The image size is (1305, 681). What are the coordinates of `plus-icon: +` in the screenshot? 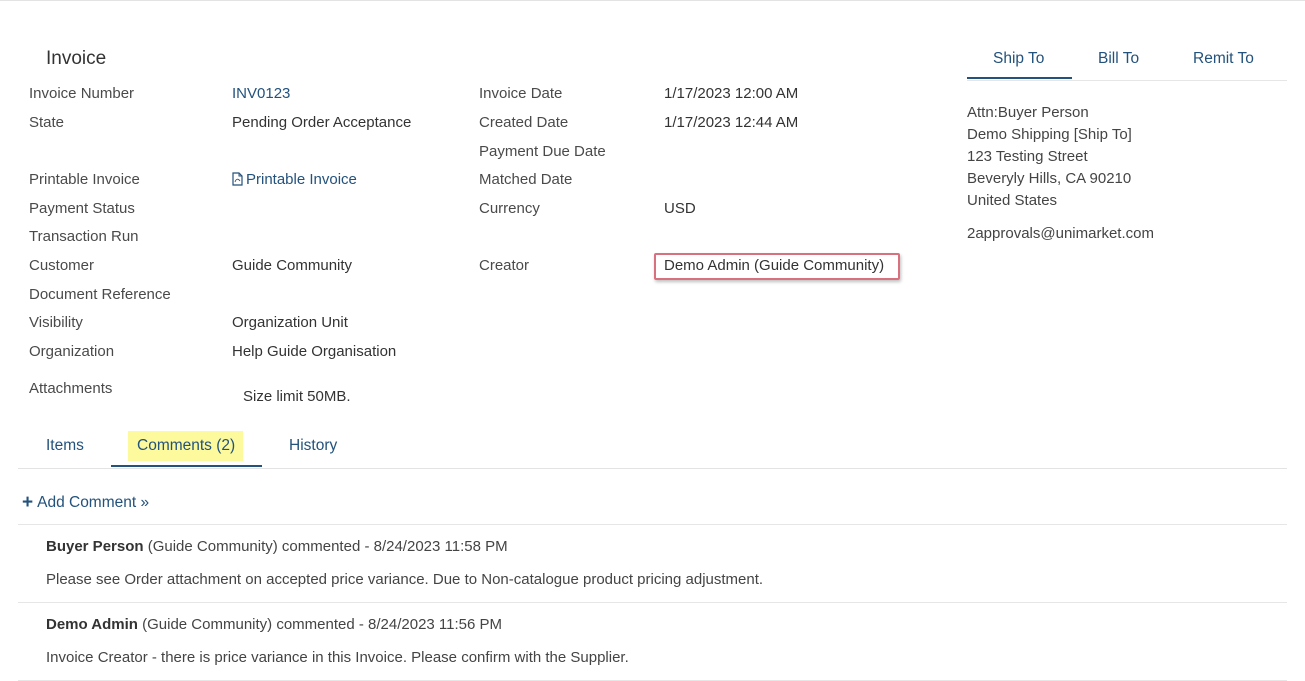 It's located at (28, 502).